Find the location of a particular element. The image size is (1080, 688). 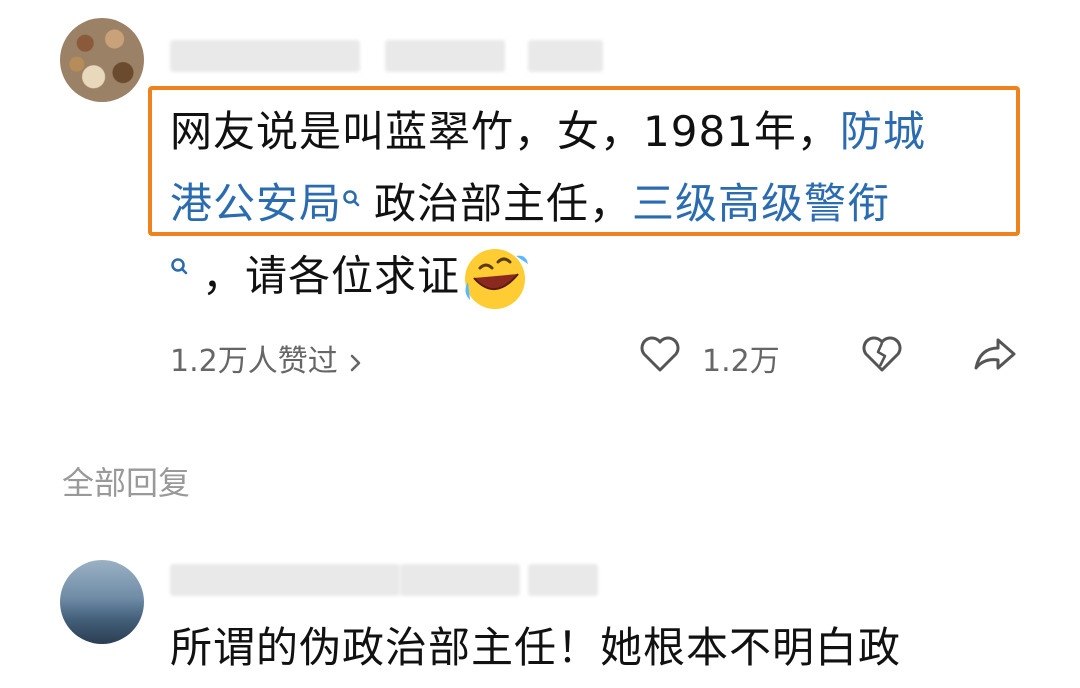

comment-line-2: 港公安局 政治部主任，三级高级警衔 is located at coordinates (530, 204).